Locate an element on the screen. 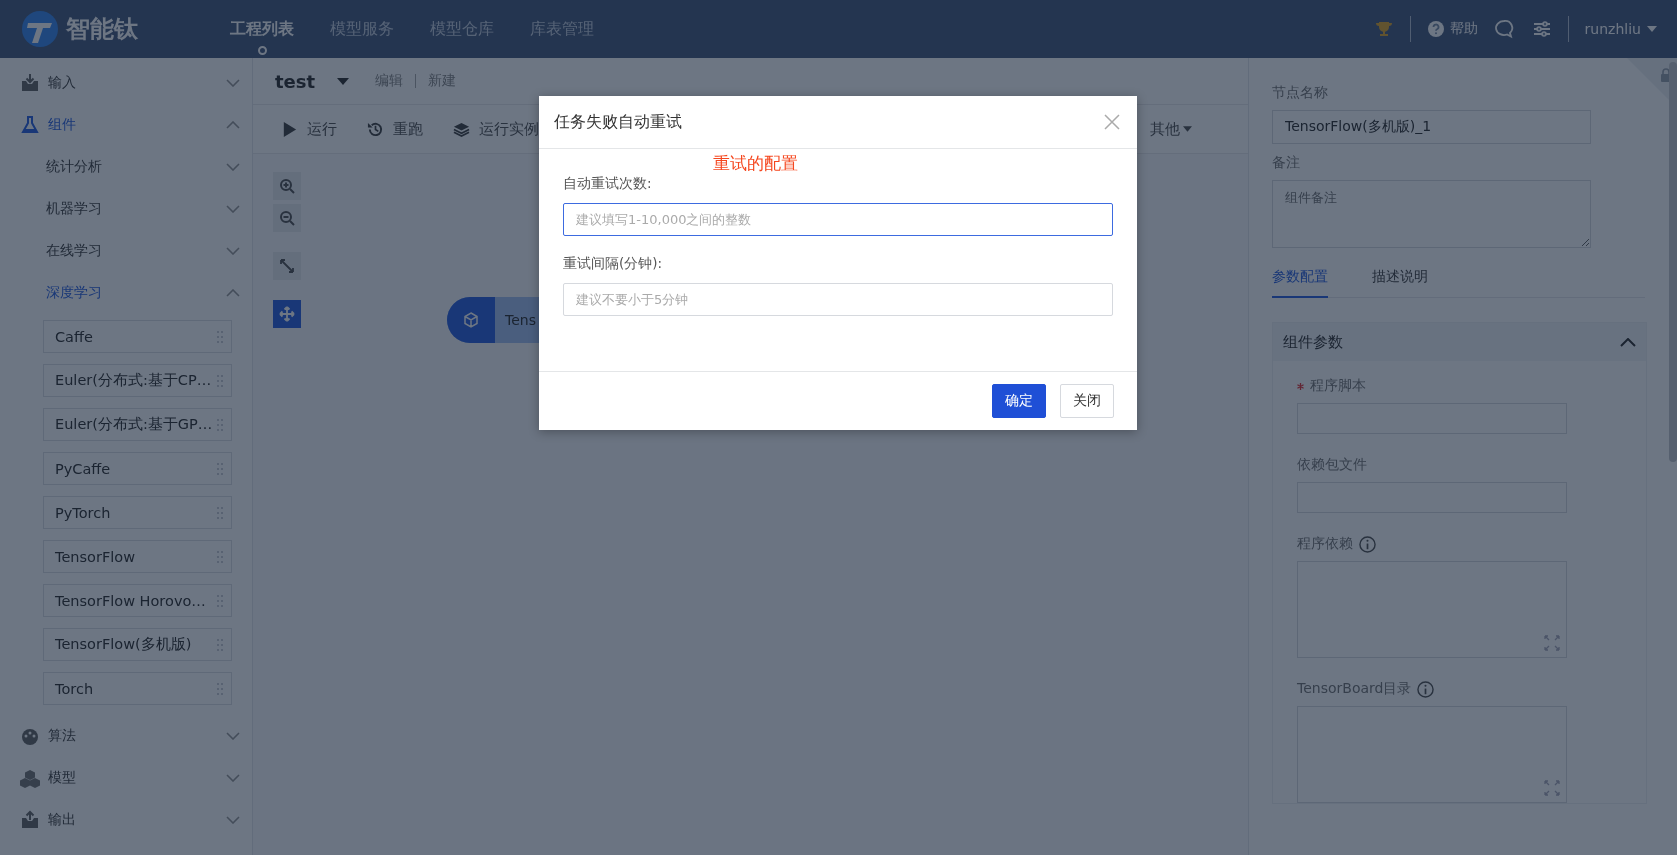 This screenshot has height=855, width=1677. trophy-icon is located at coordinates (1383, 29).